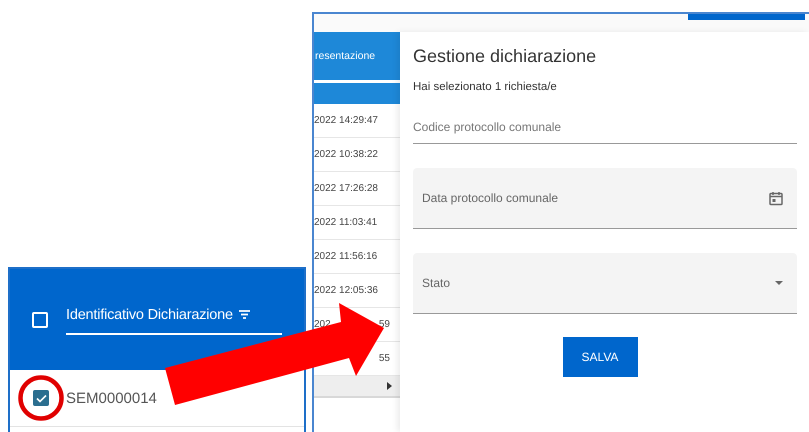 This screenshot has width=809, height=432. What do you see at coordinates (485, 87) in the screenshot?
I see `selection-text: Hai selezionato 1 richiesta/e` at bounding box center [485, 87].